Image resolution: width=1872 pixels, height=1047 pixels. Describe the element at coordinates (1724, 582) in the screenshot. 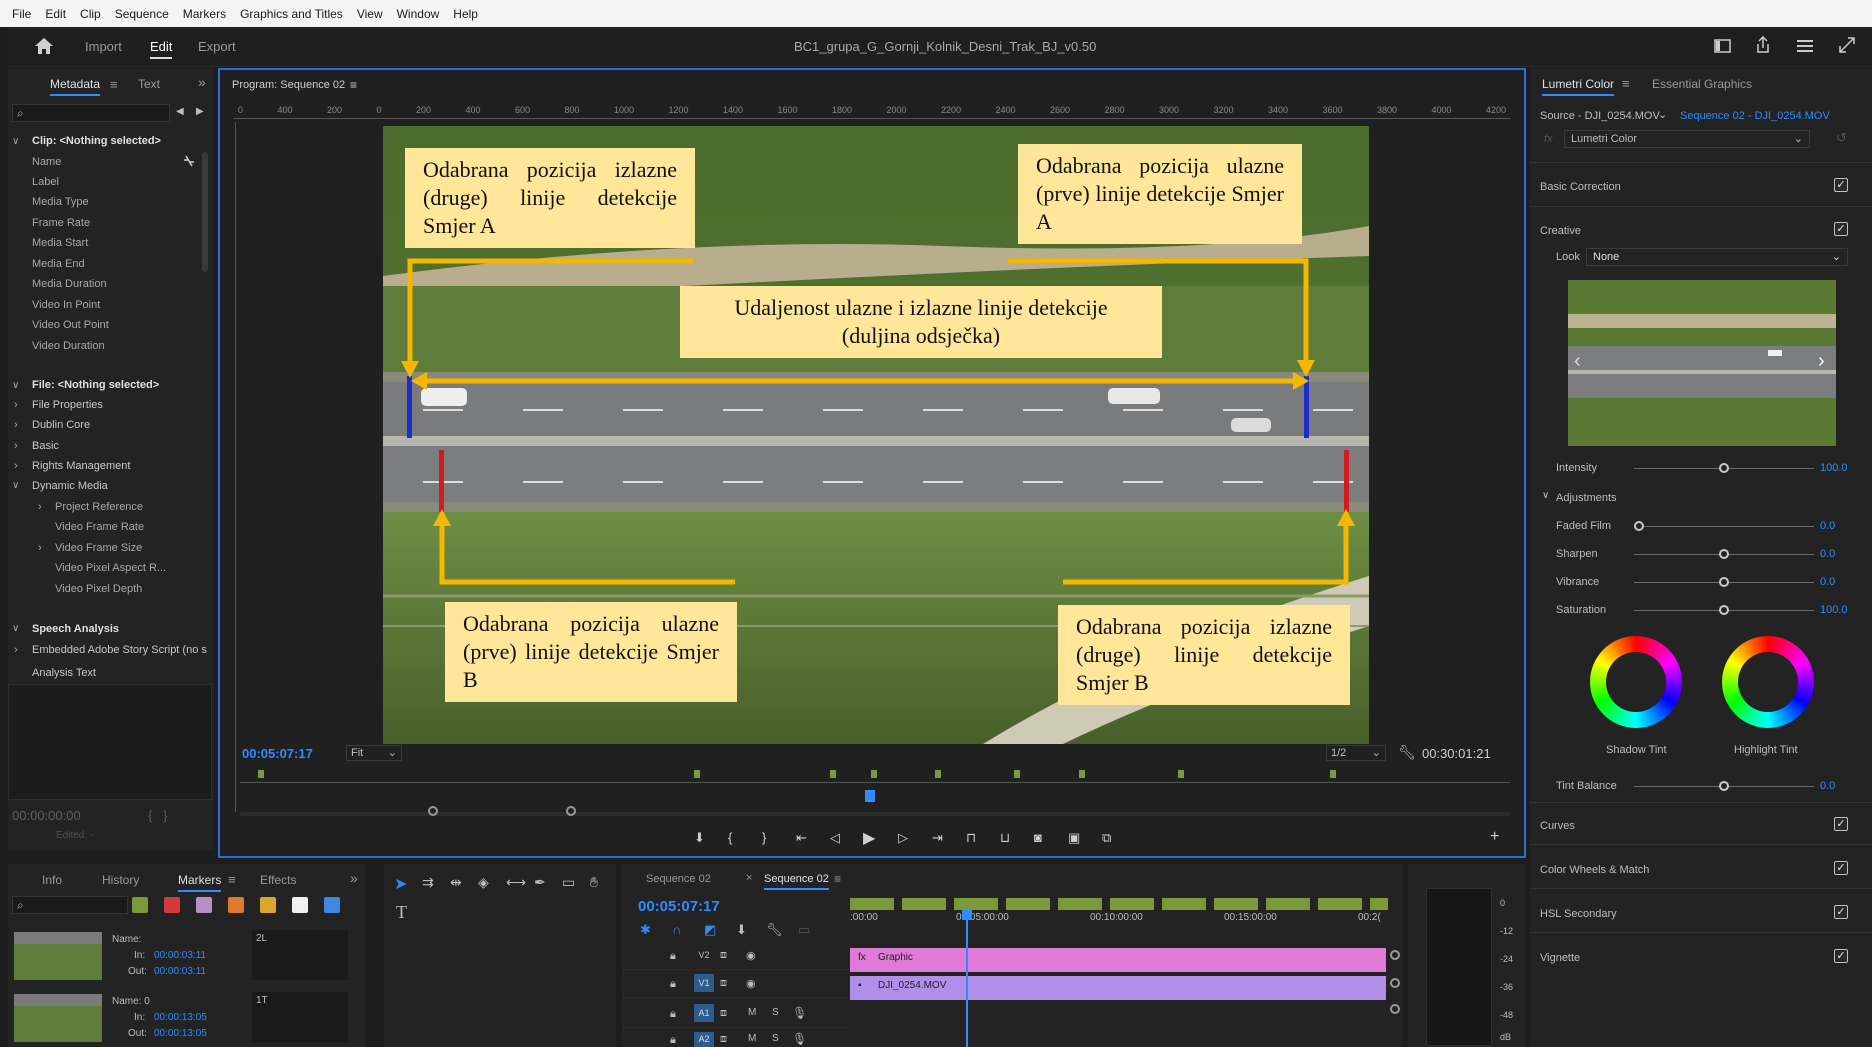

I see `vibrance-knob` at that location.